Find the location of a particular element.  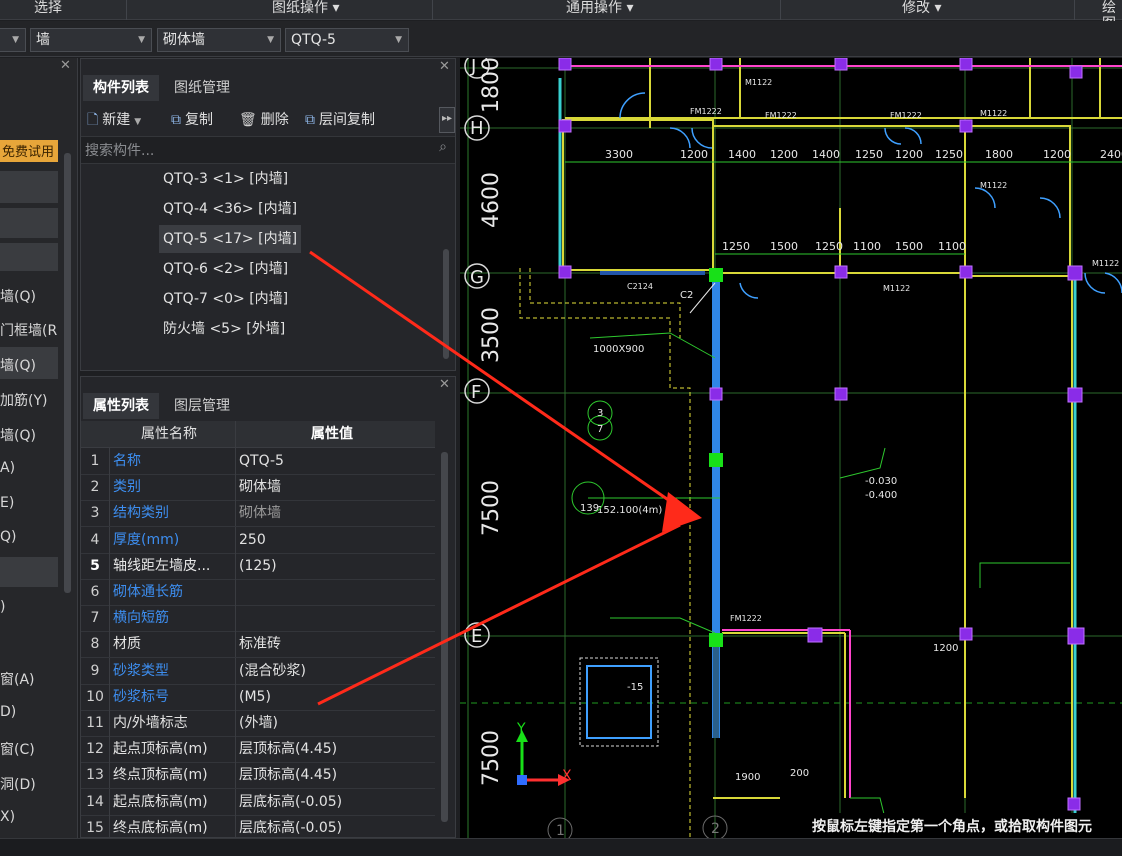

property-name: 砂浆标号 is located at coordinates (141, 696).